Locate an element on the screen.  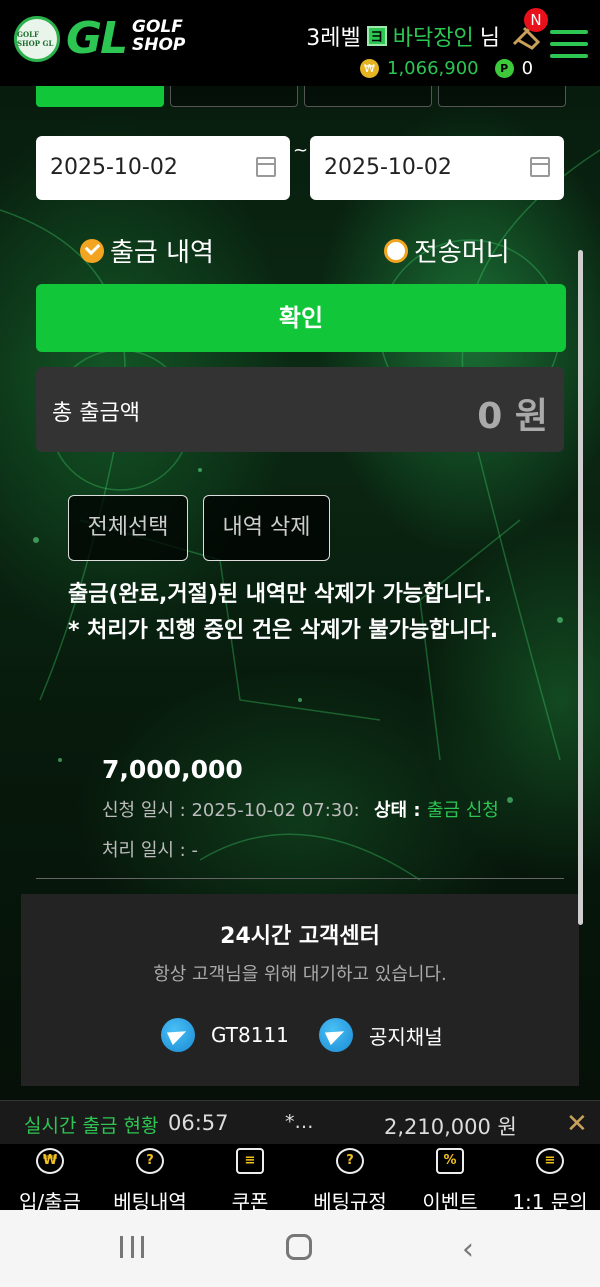
wallet-icon: ₩ is located at coordinates (50, 1161).